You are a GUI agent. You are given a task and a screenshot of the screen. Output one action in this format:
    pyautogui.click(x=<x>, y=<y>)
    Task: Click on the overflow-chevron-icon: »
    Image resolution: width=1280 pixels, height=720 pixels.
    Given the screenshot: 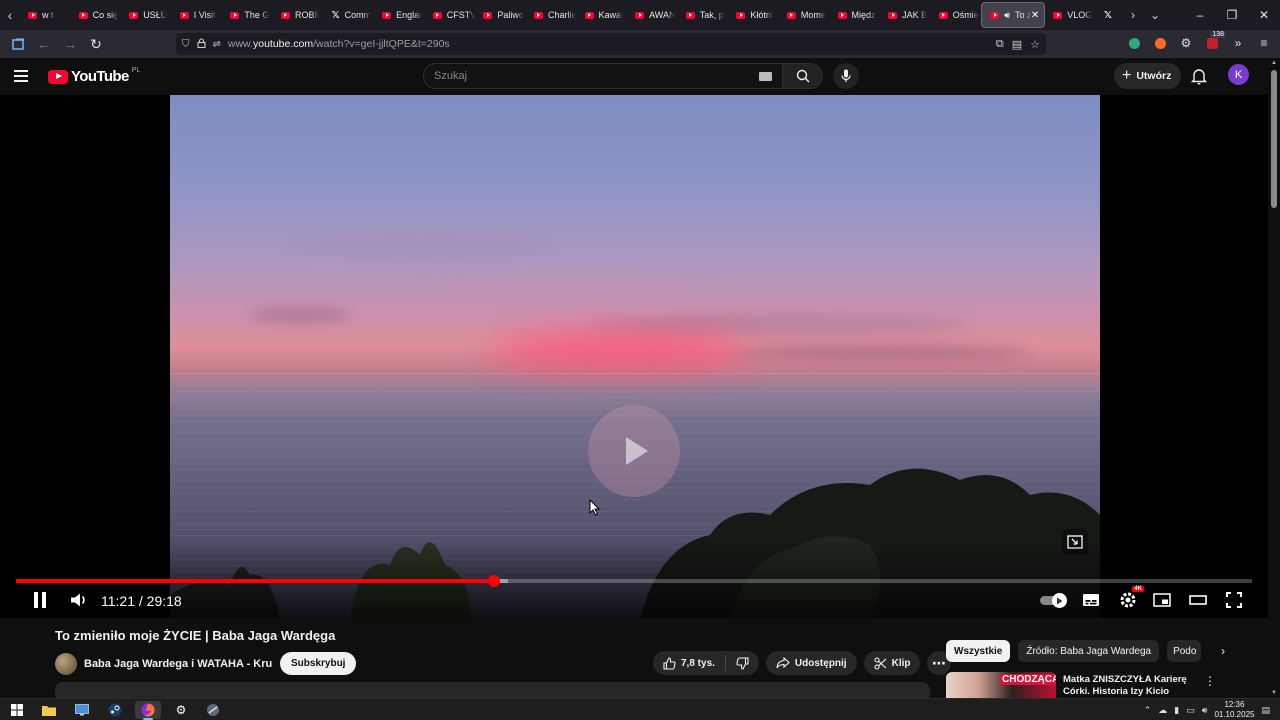 What is the action you would take?
    pyautogui.click(x=1238, y=43)
    